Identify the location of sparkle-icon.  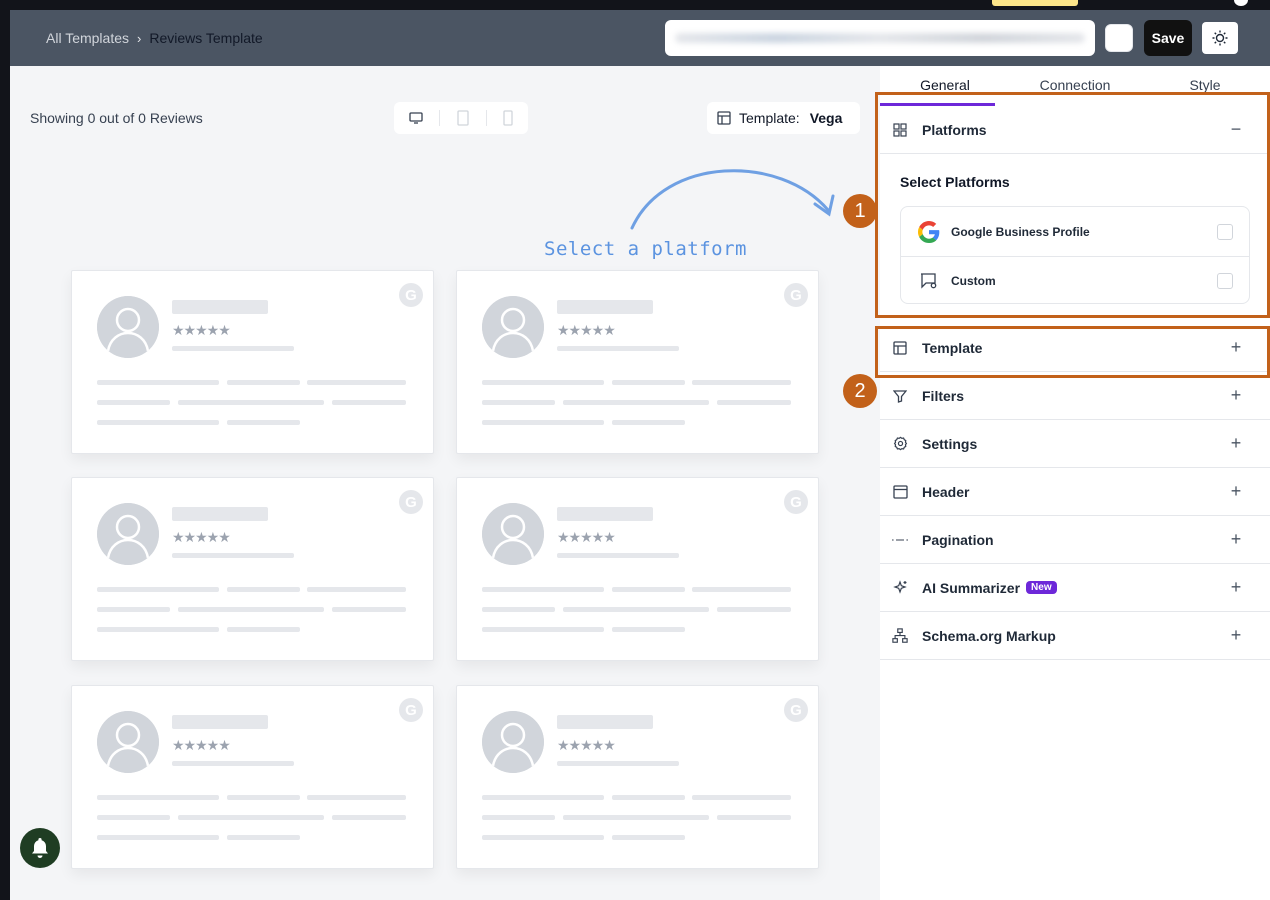
(900, 588).